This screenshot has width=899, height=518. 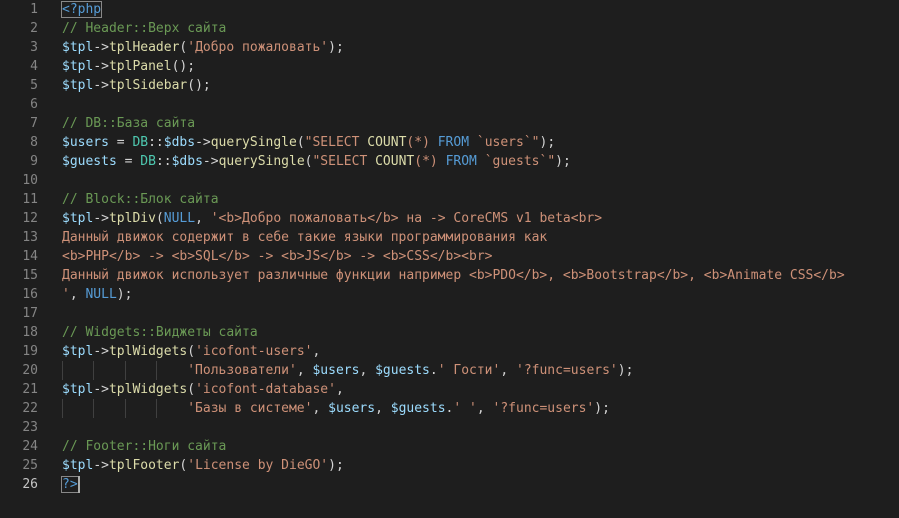 I want to click on code-line: // Block::Блок сайта, so click(x=140, y=199).